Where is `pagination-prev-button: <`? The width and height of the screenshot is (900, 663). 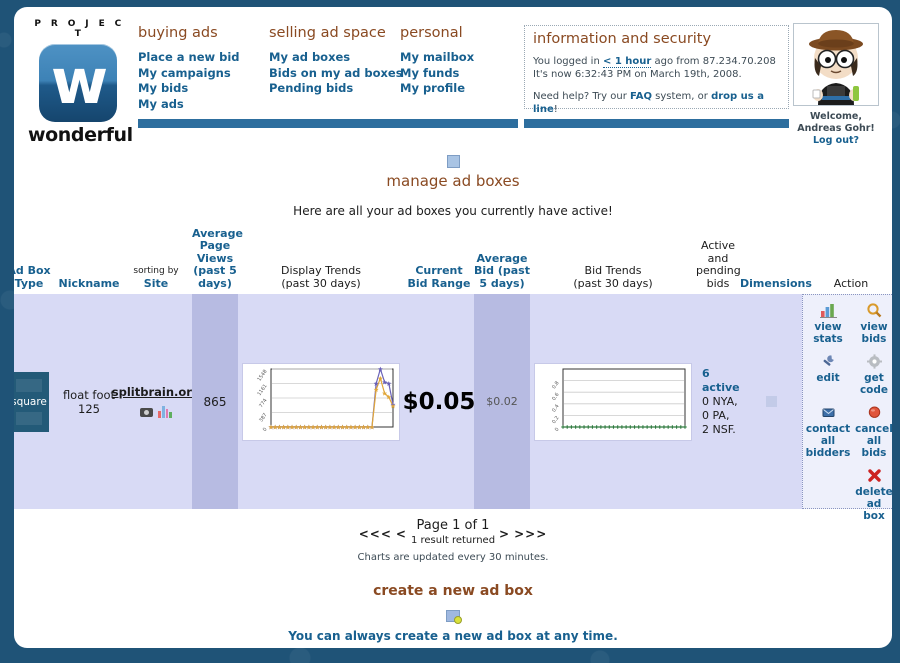
pagination-prev-button: < is located at coordinates (401, 534).